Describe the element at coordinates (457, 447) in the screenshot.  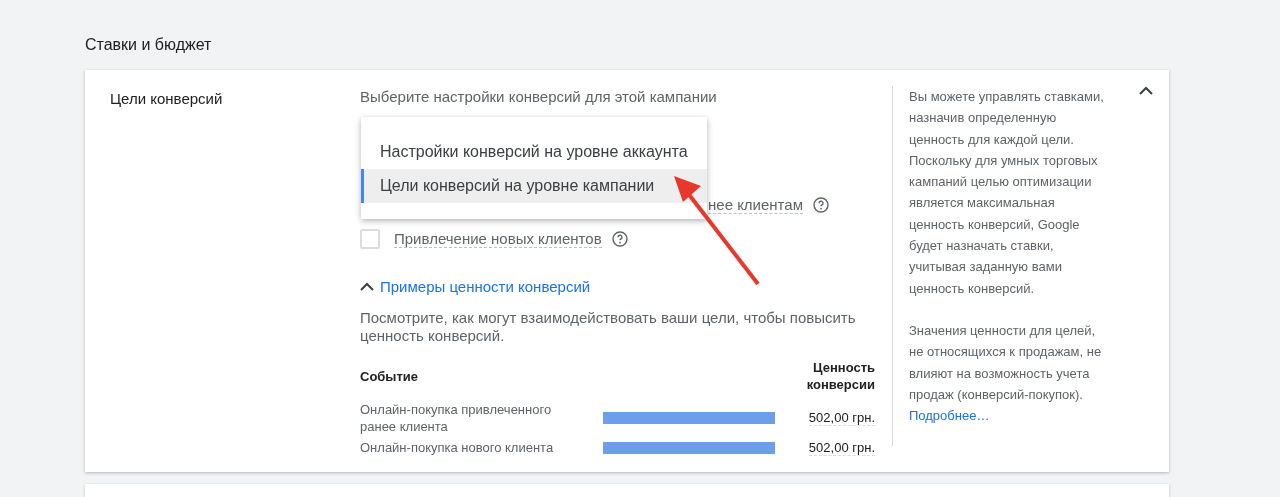
I see `event-cell-text: Онлайн-покупка нового клиента` at that location.